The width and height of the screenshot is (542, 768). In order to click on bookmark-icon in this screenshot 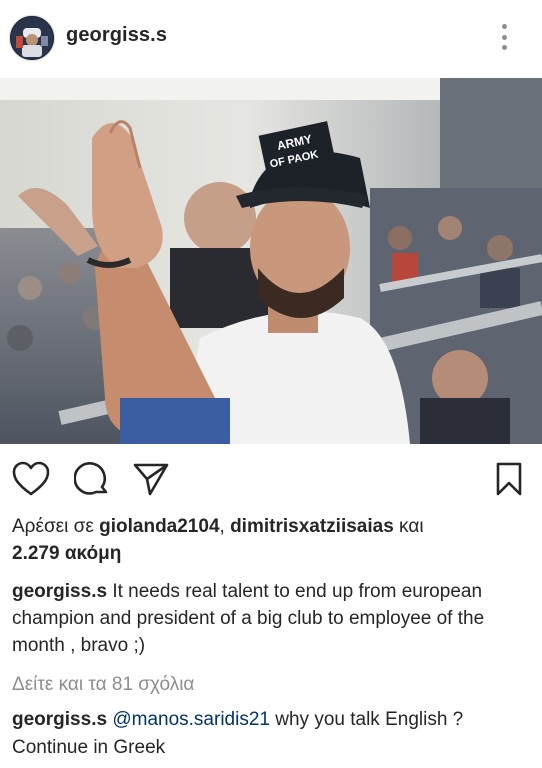, I will do `click(509, 481)`.